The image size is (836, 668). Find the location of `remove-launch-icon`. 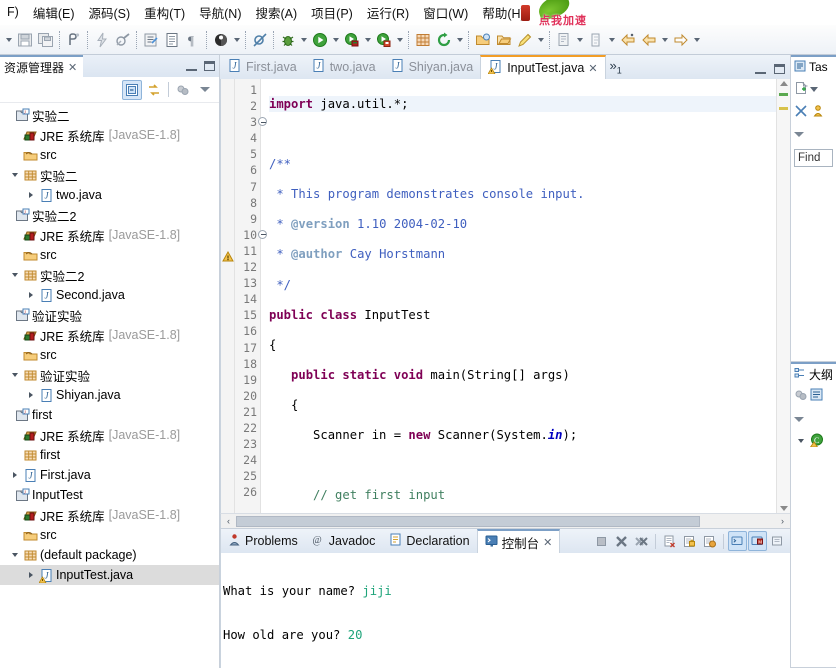

remove-launch-icon is located at coordinates (621, 541).